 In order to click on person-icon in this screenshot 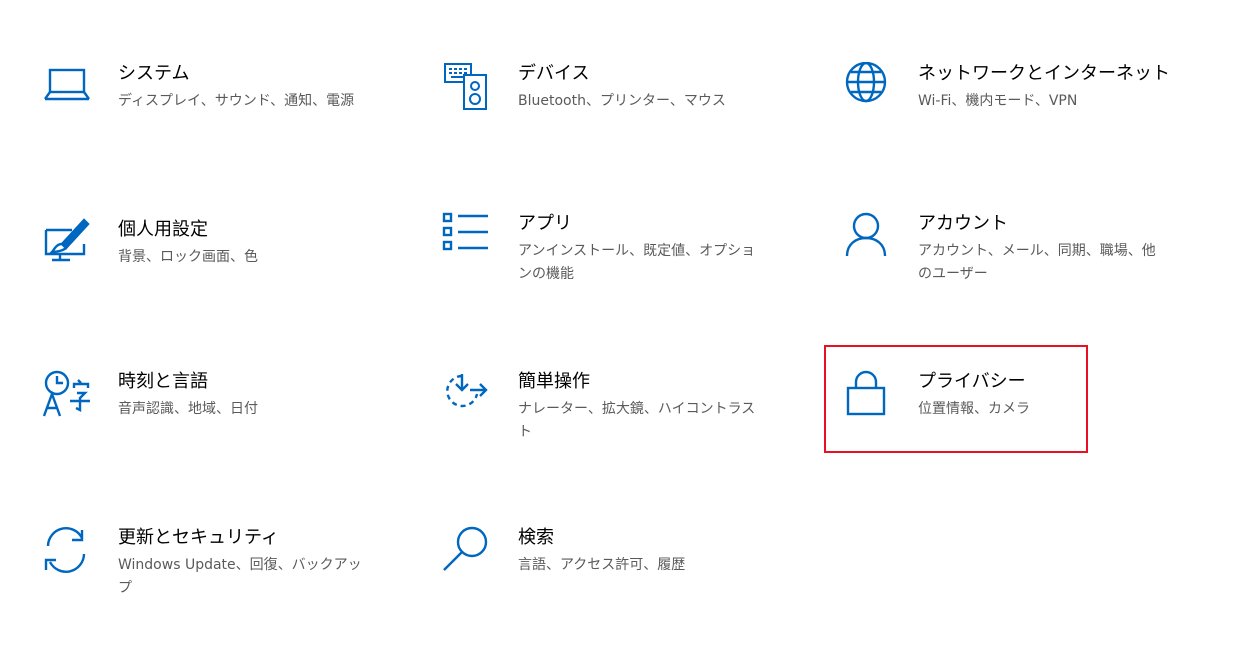, I will do `click(867, 237)`.